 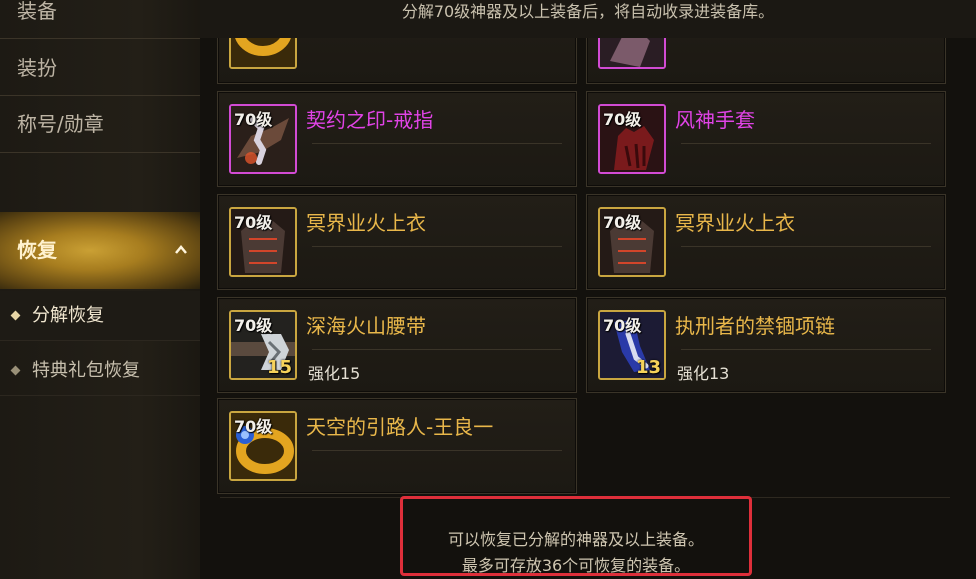 I want to click on sidebar-subitem-label: 分解恢复, so click(x=68, y=315).